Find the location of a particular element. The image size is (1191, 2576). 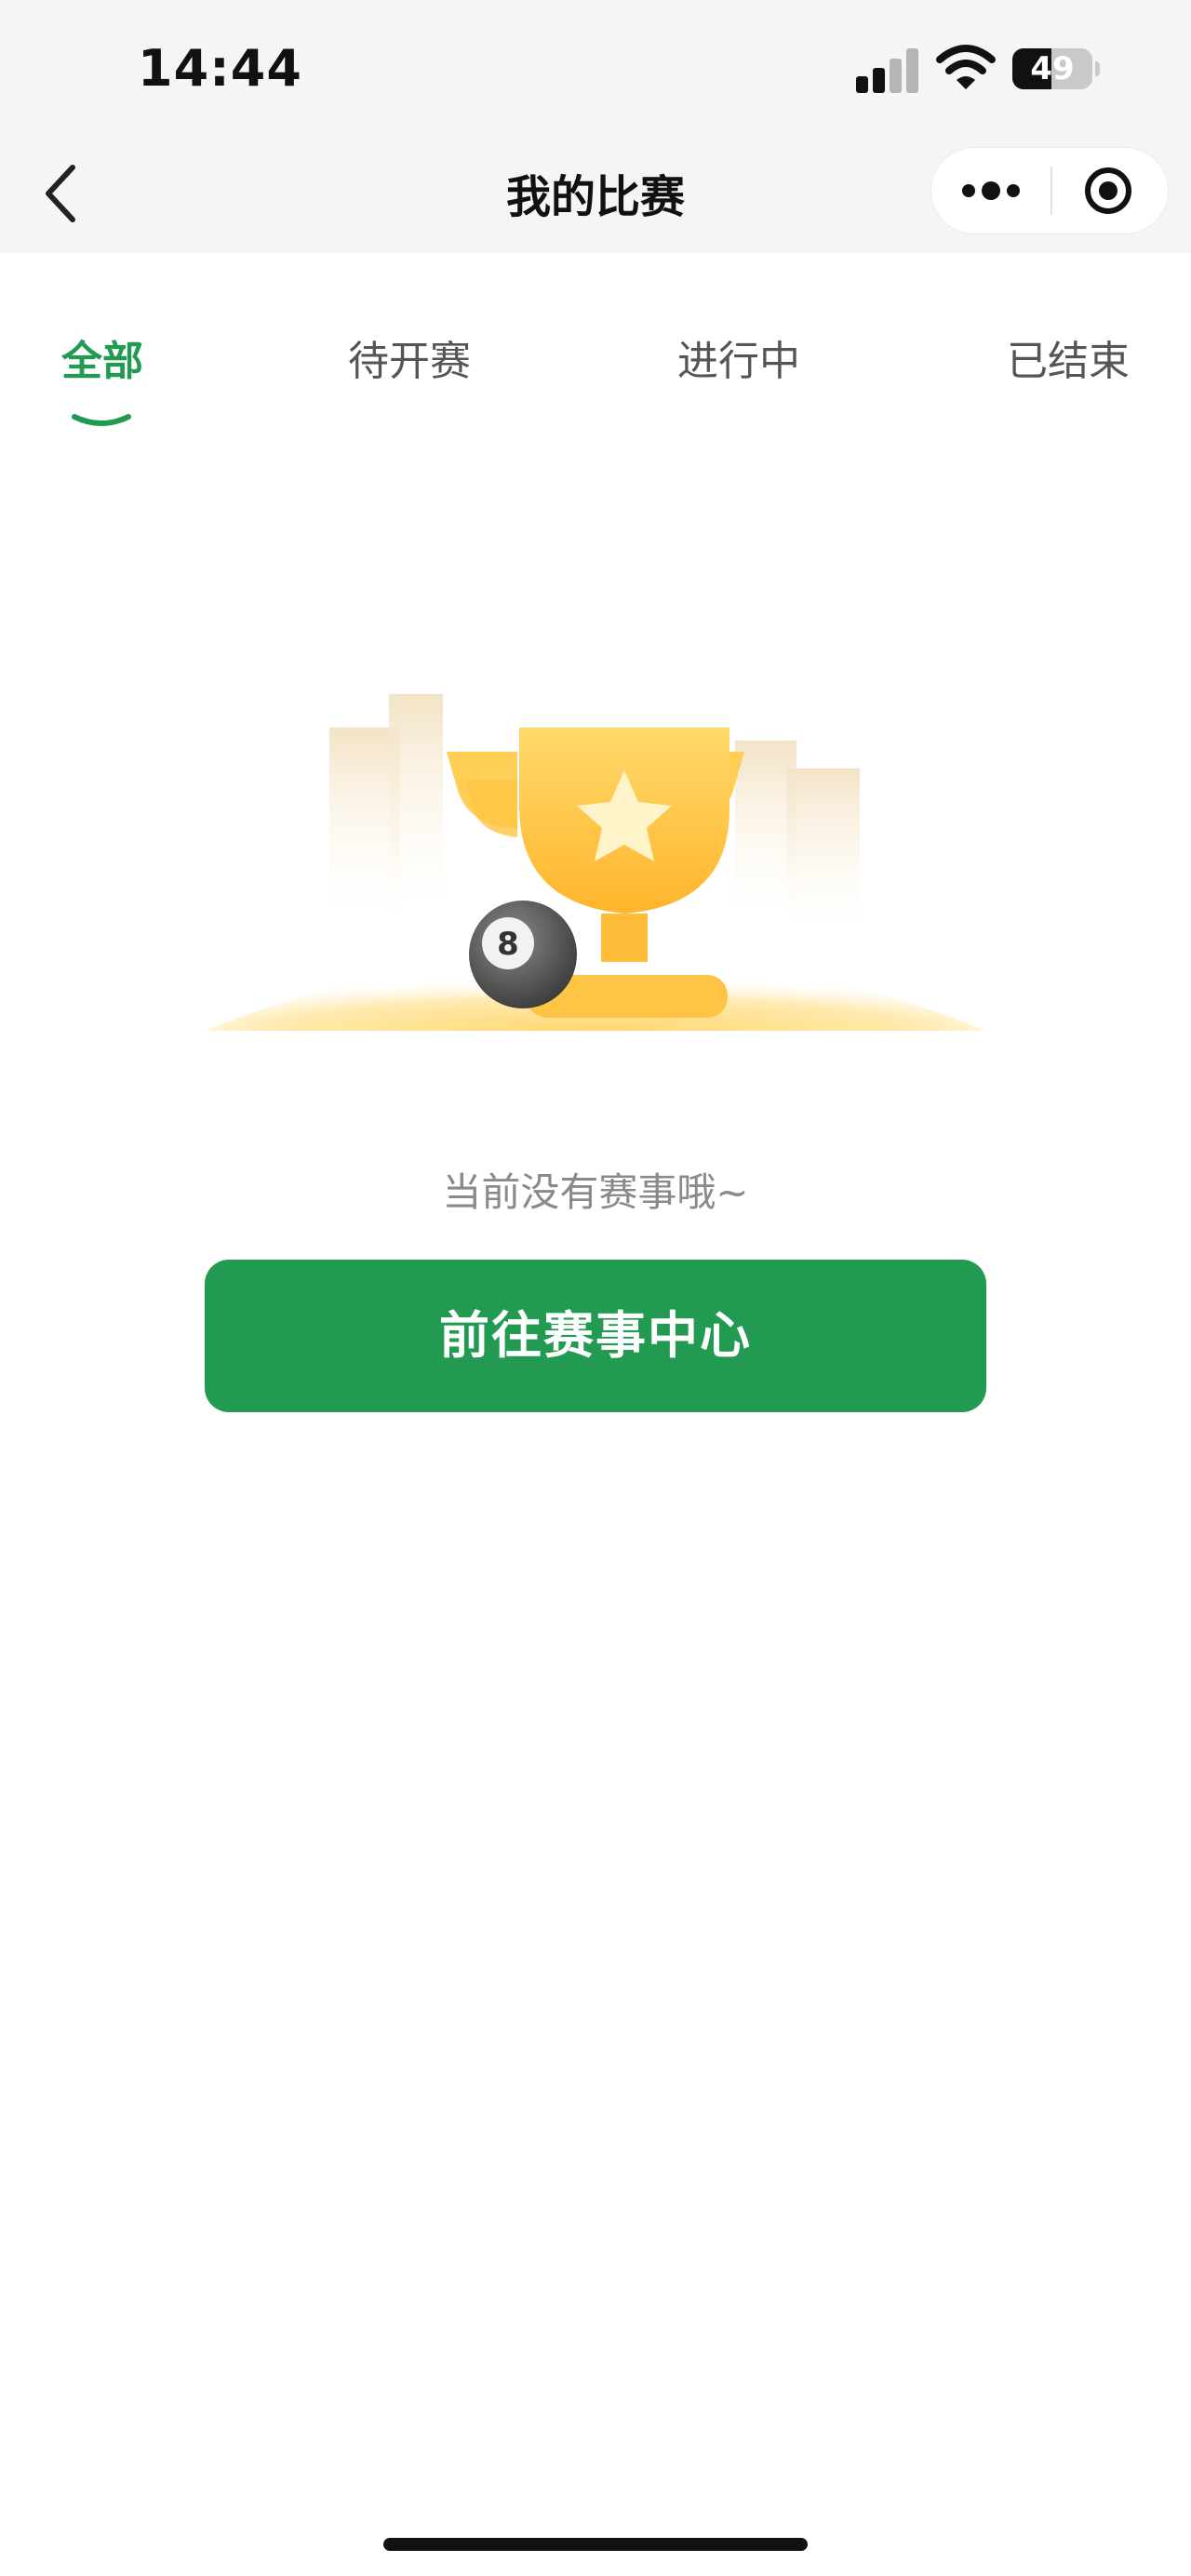

ball-number: 8 is located at coordinates (508, 944).